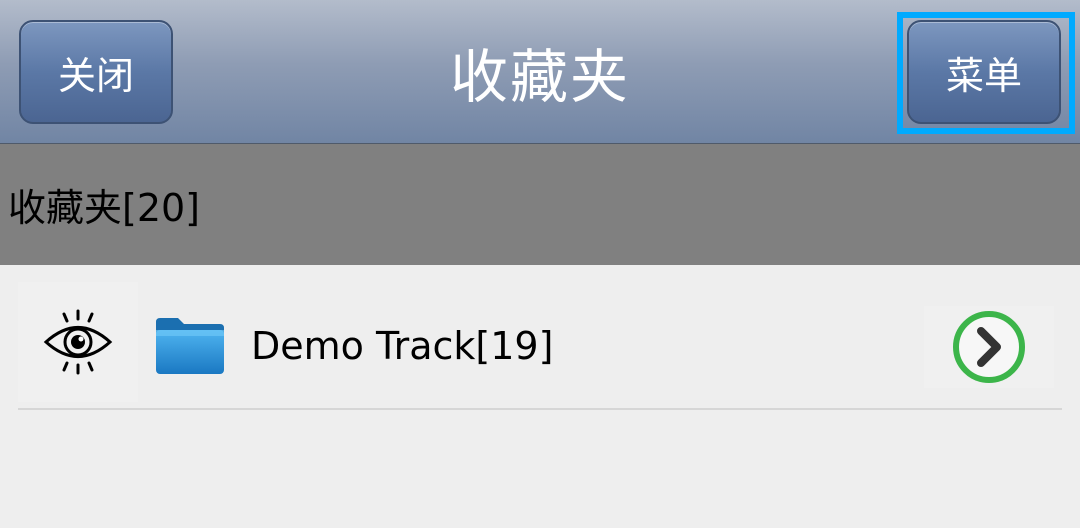 The height and width of the screenshot is (528, 1080). I want to click on list-item-label: Demo Track[19], so click(402, 346).